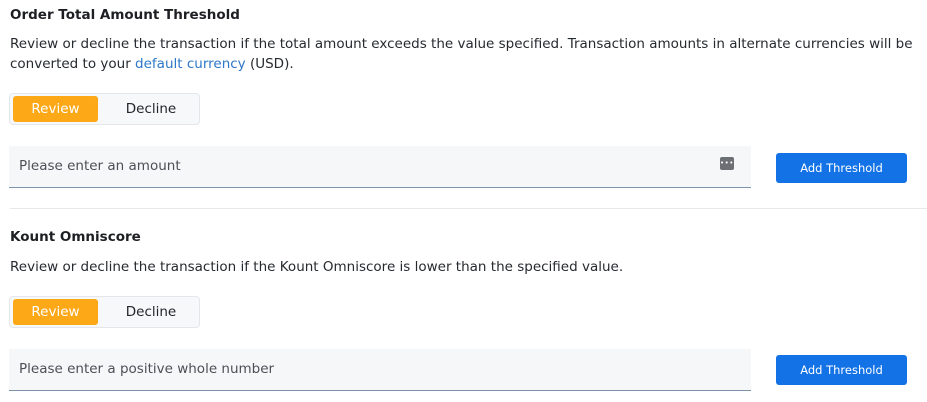  I want to click on default-currency-link: default currency, so click(190, 64).